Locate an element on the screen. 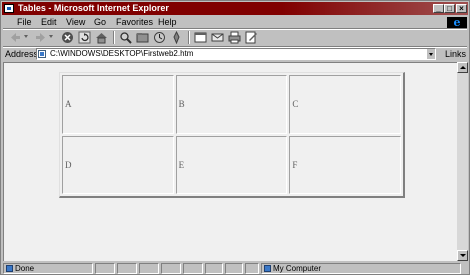 The width and height of the screenshot is (470, 275). menu-file: File is located at coordinates (24, 22).